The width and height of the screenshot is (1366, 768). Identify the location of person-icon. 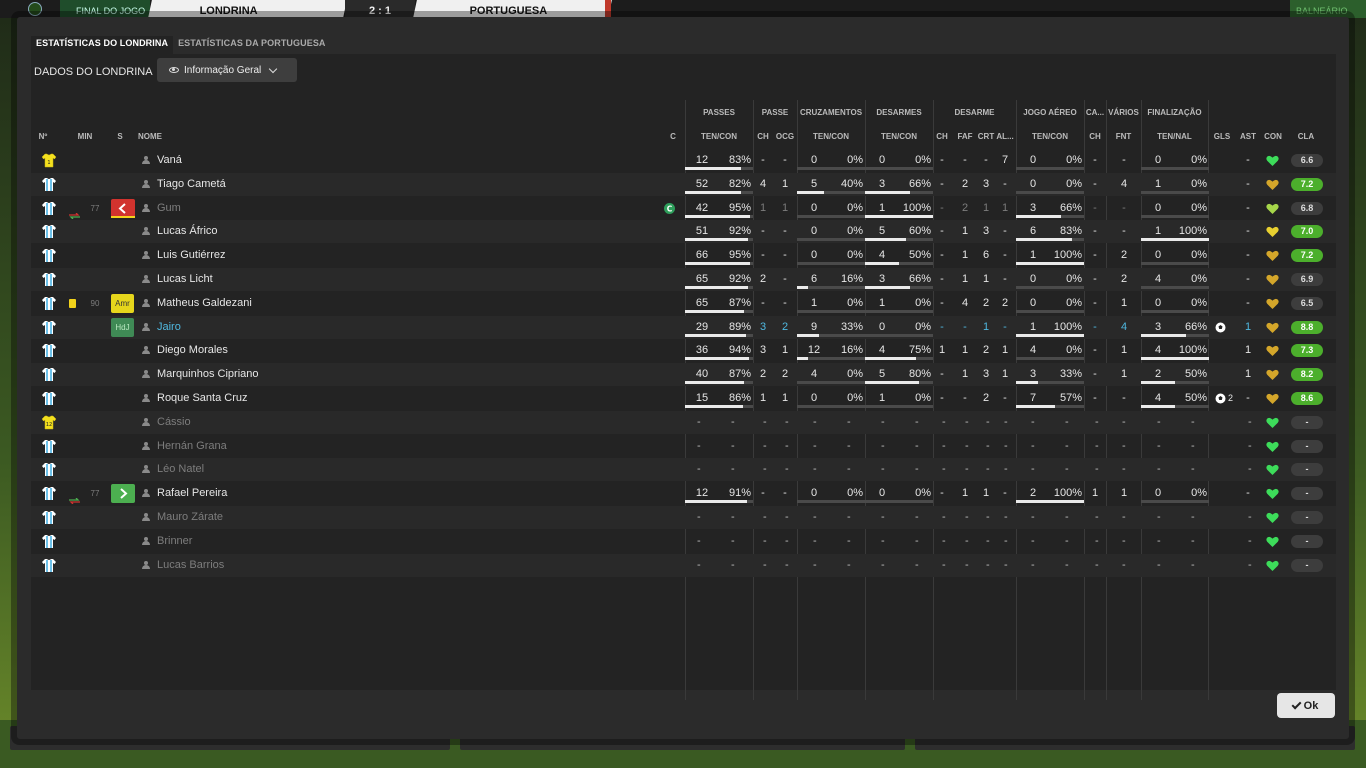
(146, 350).